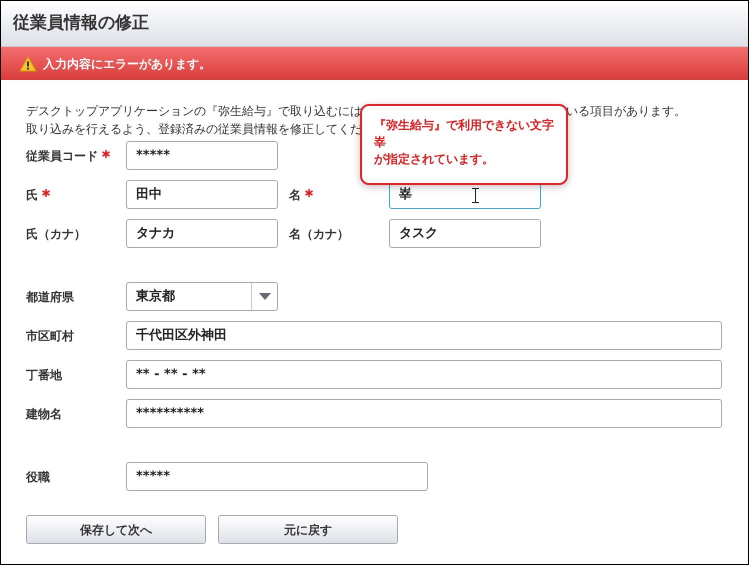 Image resolution: width=749 pixels, height=565 pixels. What do you see at coordinates (62, 156) in the screenshot?
I see `field-label: 従業員コード` at bounding box center [62, 156].